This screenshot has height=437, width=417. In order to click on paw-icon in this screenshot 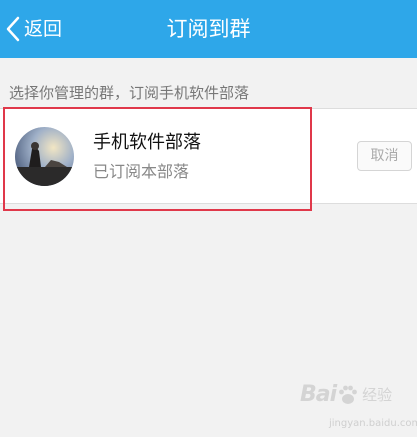, I will do `click(348, 394)`.